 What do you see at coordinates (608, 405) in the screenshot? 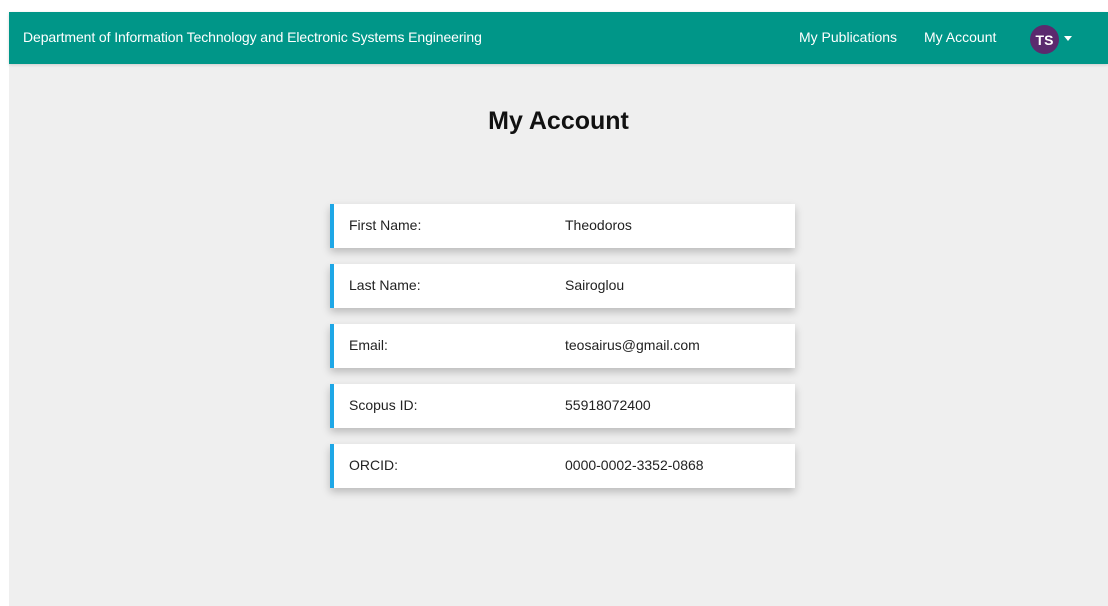
I see `field-value: 55918072400` at bounding box center [608, 405].